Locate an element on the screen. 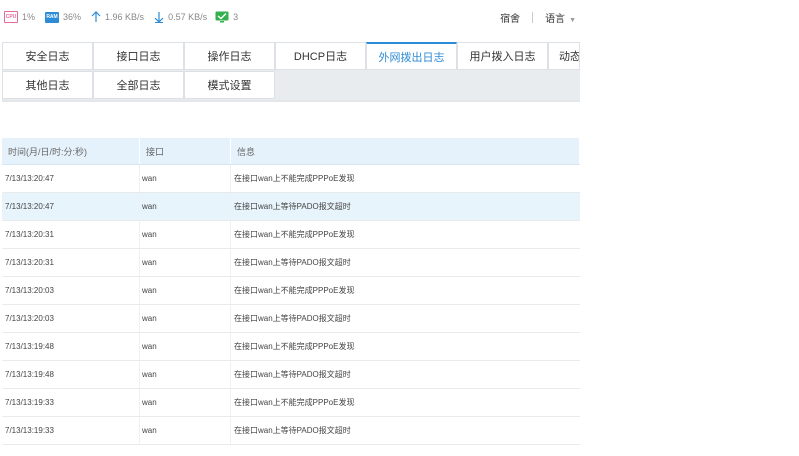 The width and height of the screenshot is (799, 456). tab-wan-dialout-log: 外网拨出日志 is located at coordinates (411, 56).